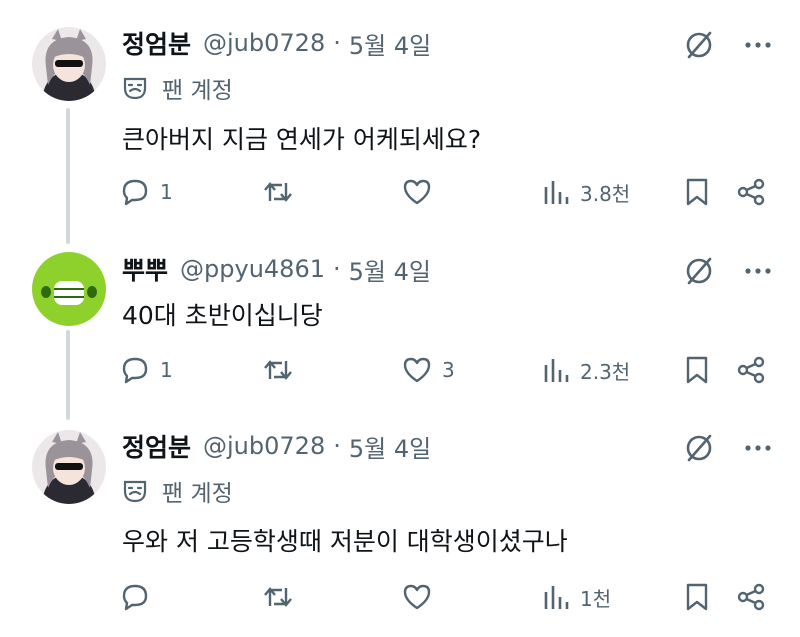 The height and width of the screenshot is (637, 800). What do you see at coordinates (400, 370) in the screenshot?
I see `action-bar: 1 3 2.3천` at bounding box center [400, 370].